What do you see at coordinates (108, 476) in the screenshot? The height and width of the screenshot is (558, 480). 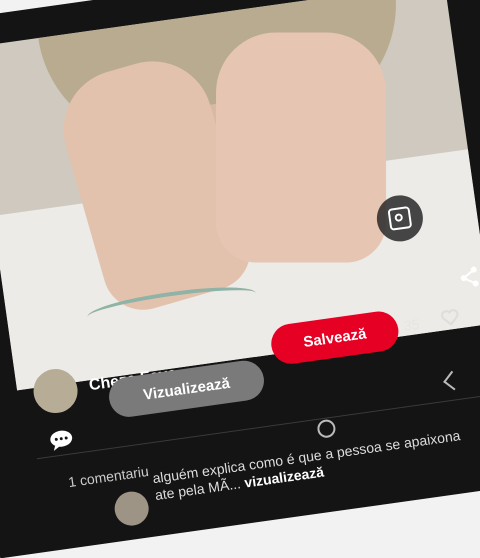 I see `comments-count: 1 comentariu` at bounding box center [108, 476].